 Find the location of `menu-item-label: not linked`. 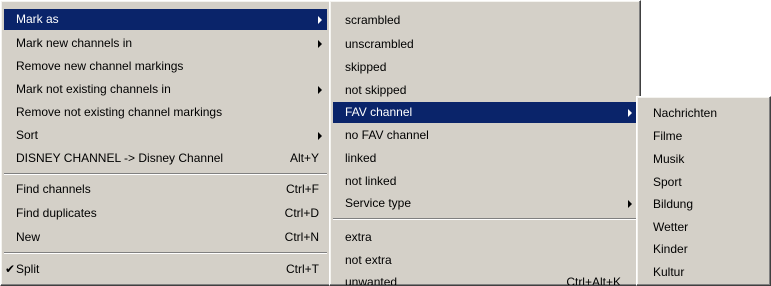

menu-item-label: not linked is located at coordinates (371, 181).